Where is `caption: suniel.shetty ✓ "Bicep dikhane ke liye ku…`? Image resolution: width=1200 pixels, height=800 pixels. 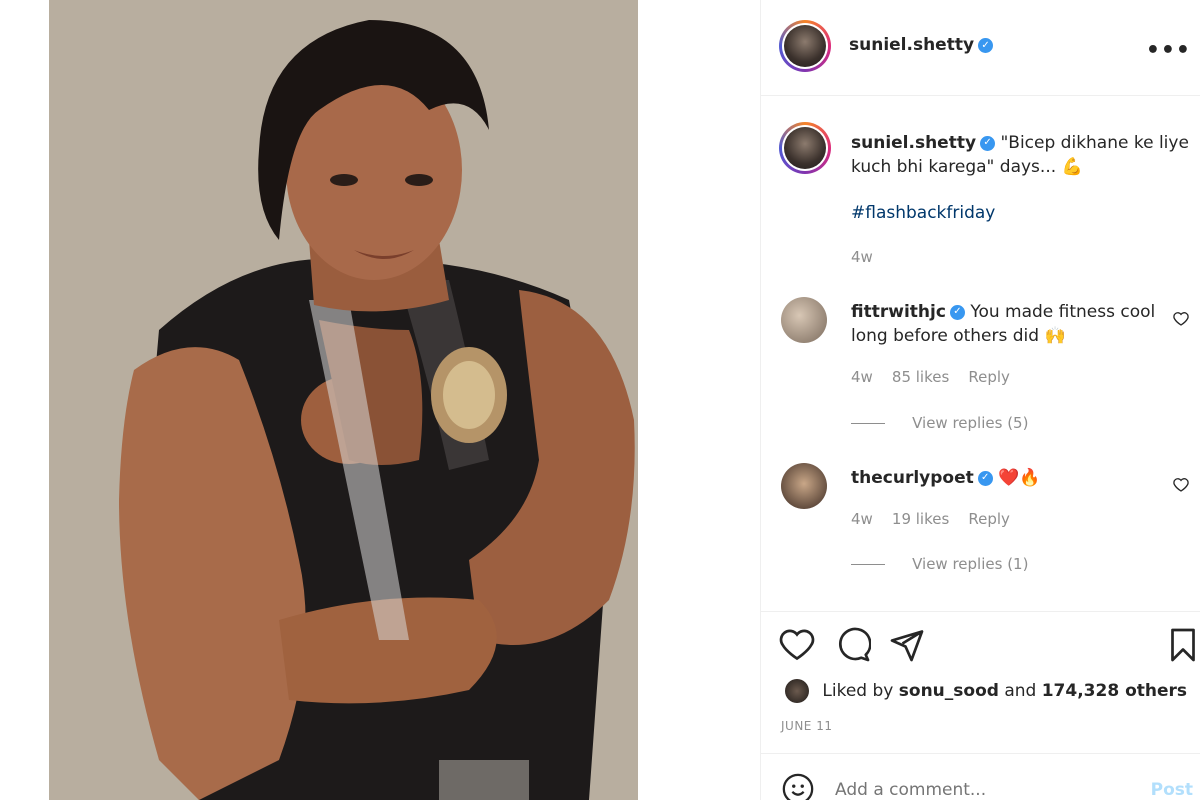 caption: suniel.shetty ✓ "Bicep dikhane ke liye ku… is located at coordinates (1021, 155).